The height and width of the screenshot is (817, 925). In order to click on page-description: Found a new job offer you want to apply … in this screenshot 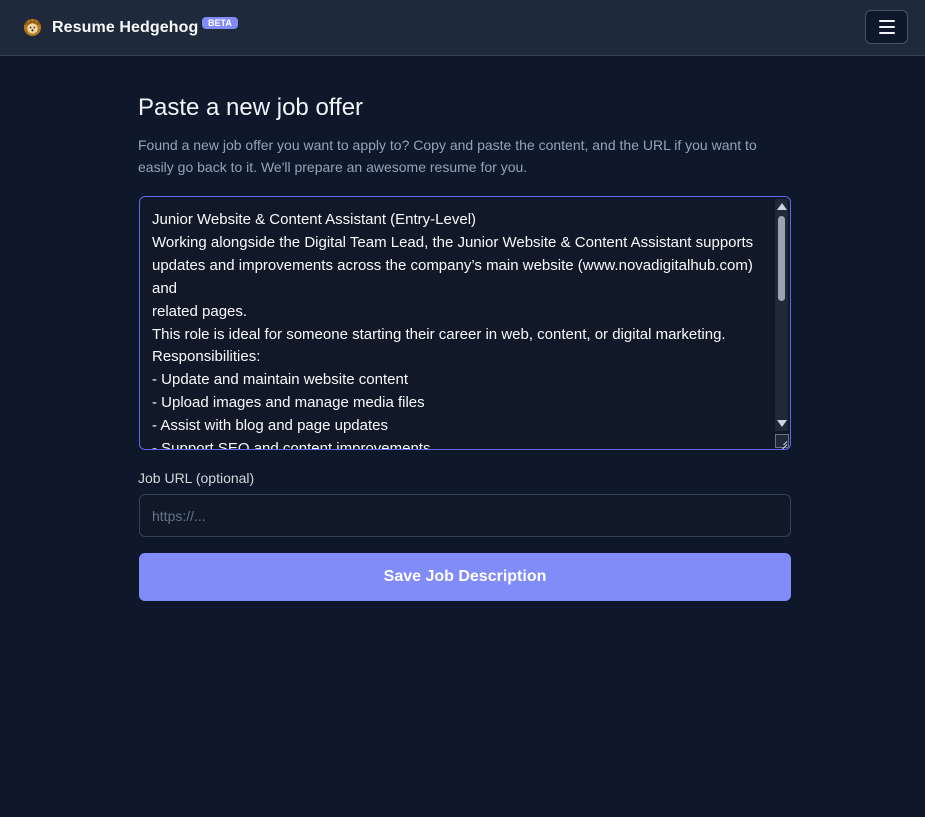, I will do `click(447, 156)`.